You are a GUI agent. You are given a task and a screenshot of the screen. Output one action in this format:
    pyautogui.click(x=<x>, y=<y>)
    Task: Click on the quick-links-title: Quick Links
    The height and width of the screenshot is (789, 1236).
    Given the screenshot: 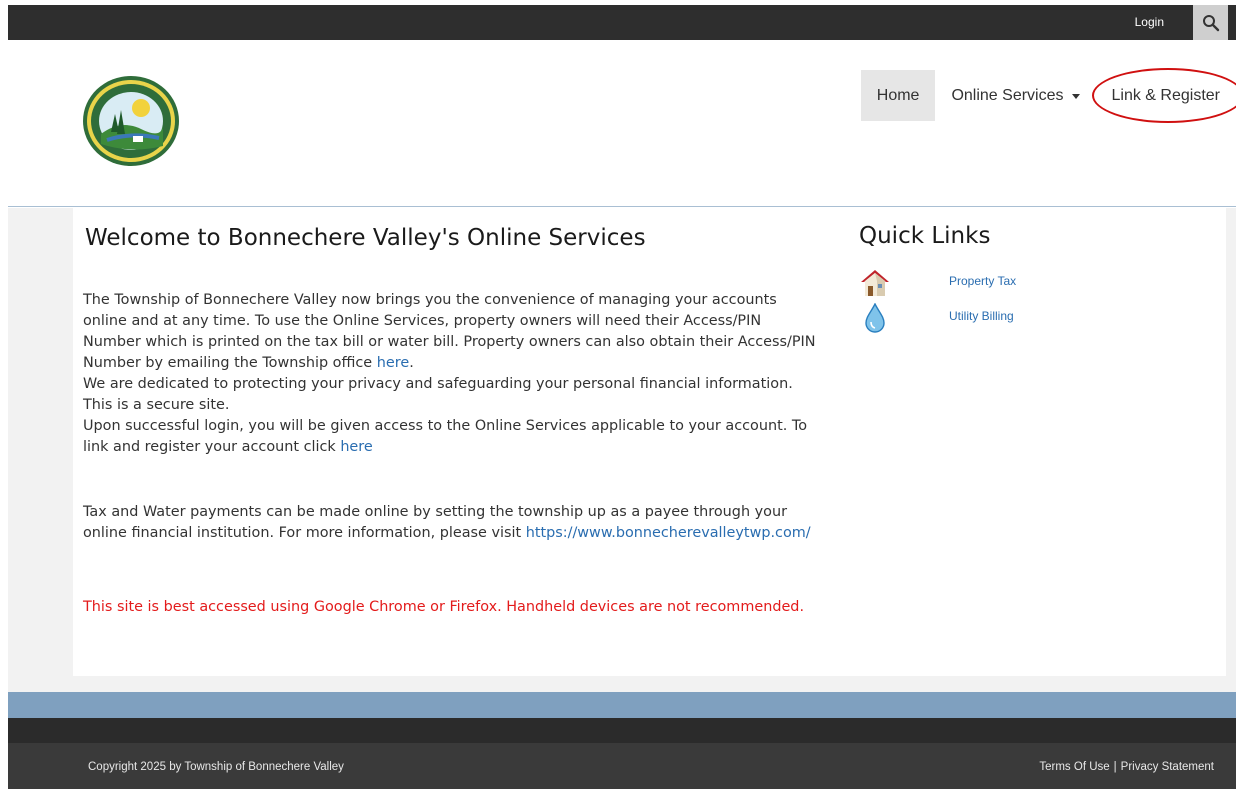 What is the action you would take?
    pyautogui.click(x=925, y=236)
    